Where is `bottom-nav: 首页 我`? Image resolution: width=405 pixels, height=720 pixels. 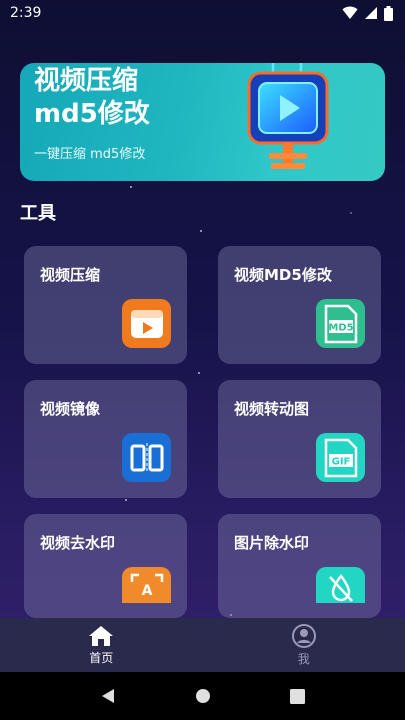 bottom-nav: 首页 我 is located at coordinates (202, 645).